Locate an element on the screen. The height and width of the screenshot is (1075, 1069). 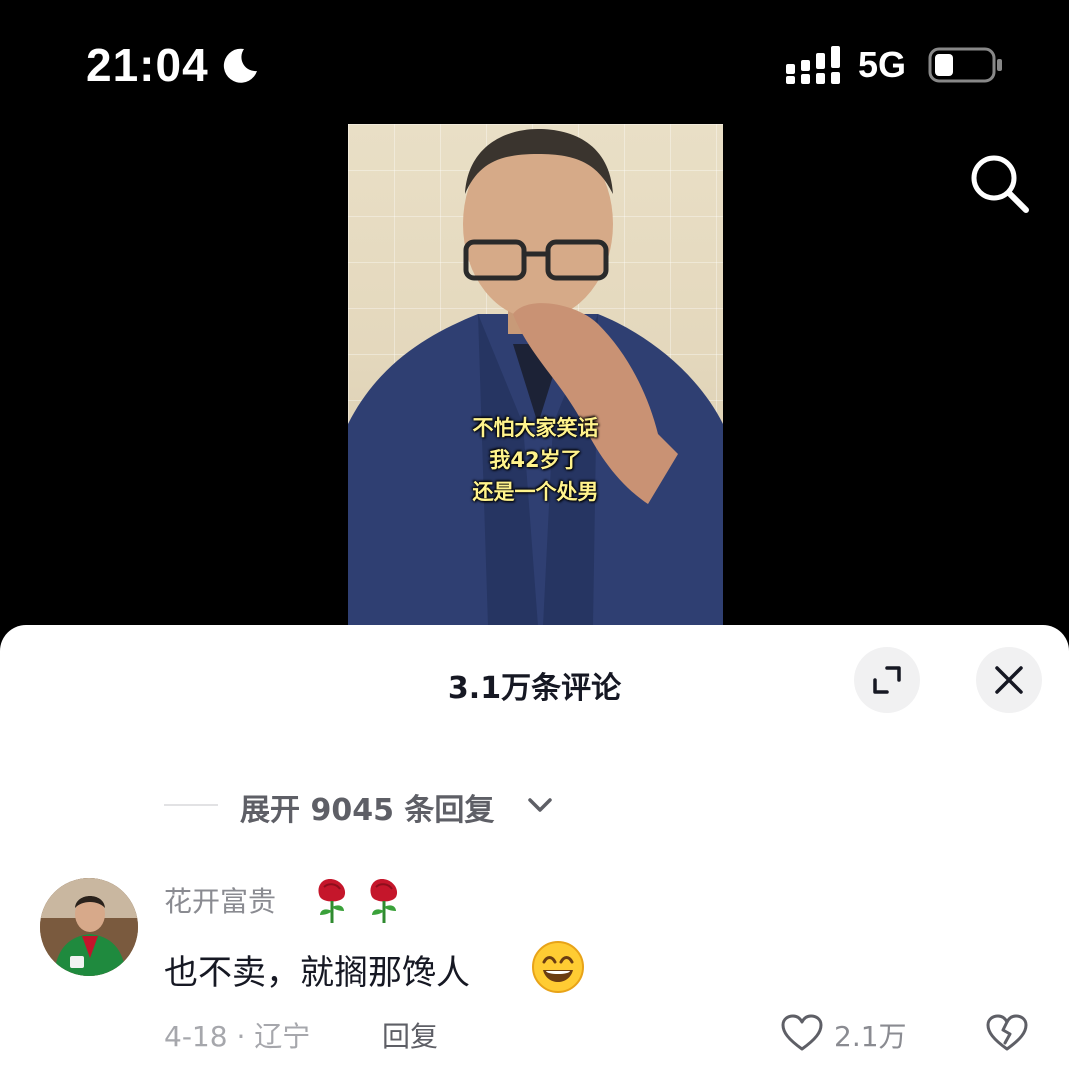
avatar is located at coordinates (89, 927).